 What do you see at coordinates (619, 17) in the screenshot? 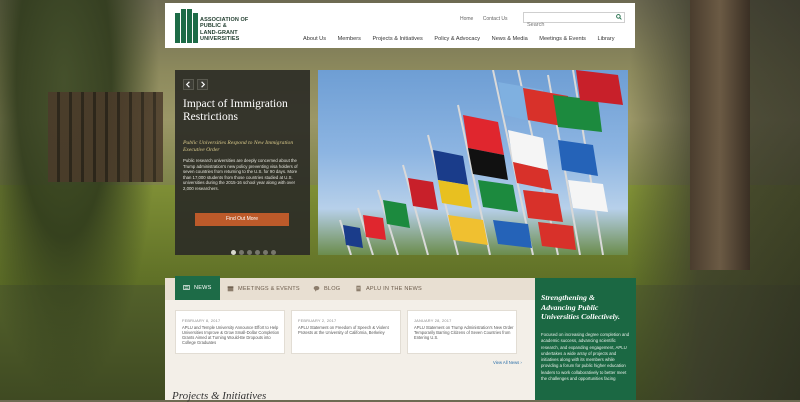
I see `search-icon` at bounding box center [619, 17].